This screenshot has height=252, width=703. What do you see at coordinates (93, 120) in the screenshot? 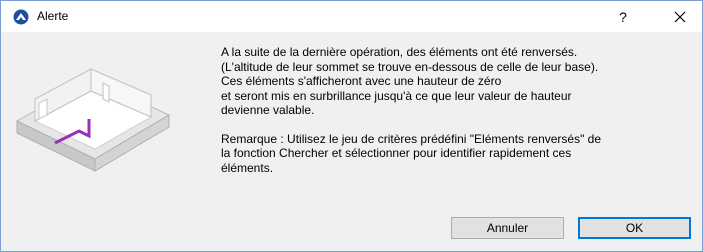
I see `flipped-elements-illustration` at bounding box center [93, 120].